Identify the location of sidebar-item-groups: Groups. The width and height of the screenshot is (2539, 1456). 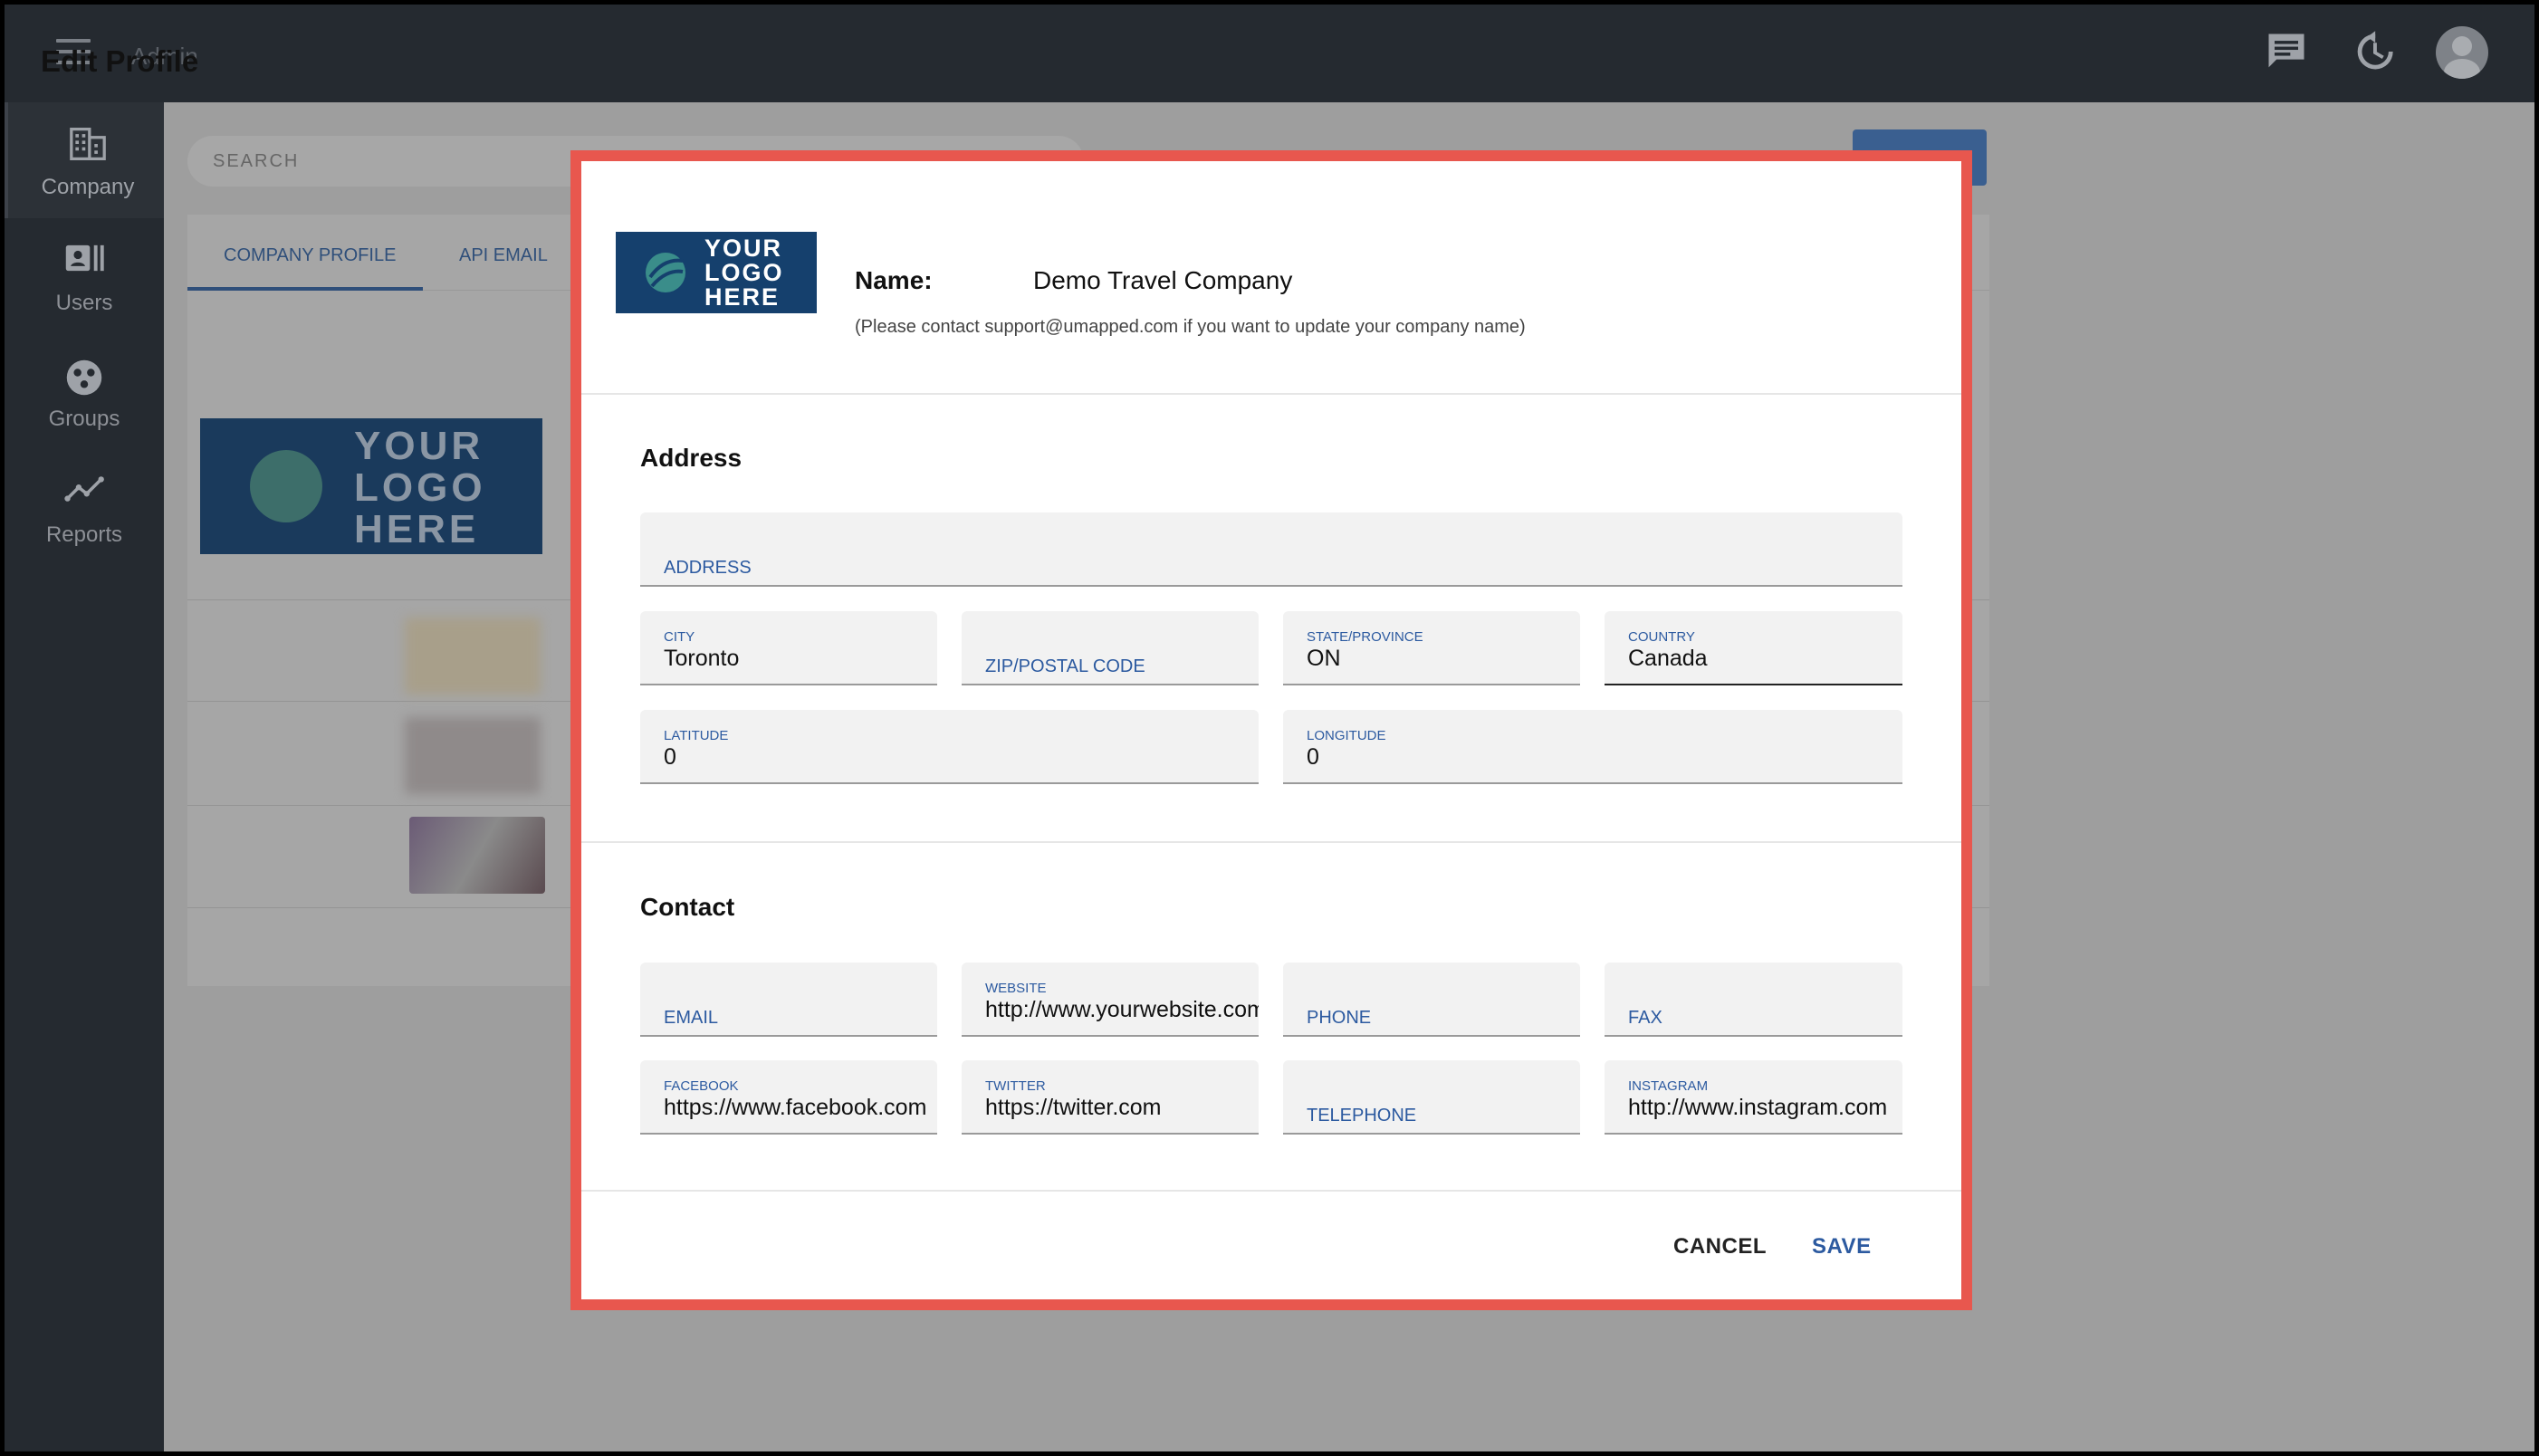
(84, 392).